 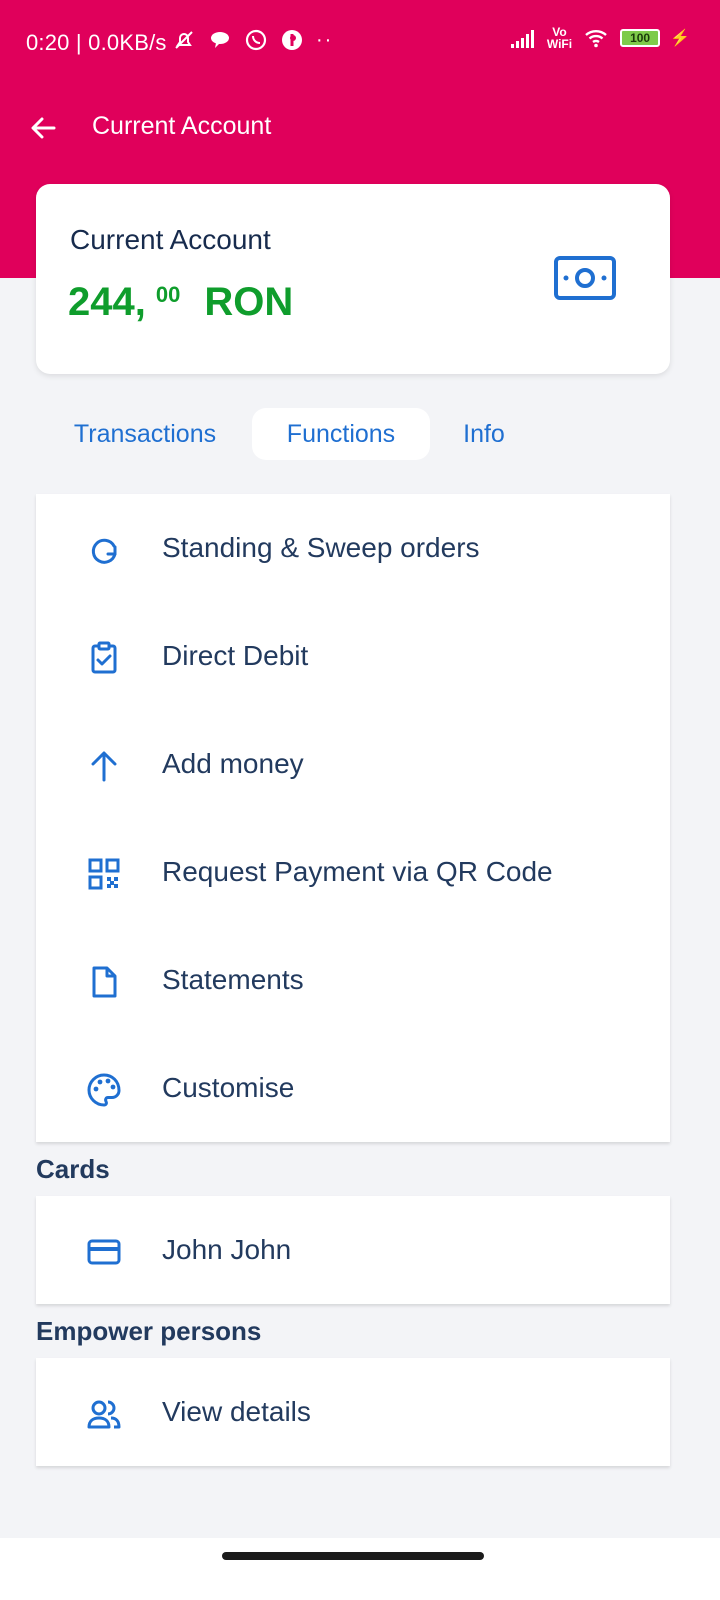 What do you see at coordinates (559, 44) in the screenshot?
I see `vowifi-bottom: WiFi` at bounding box center [559, 44].